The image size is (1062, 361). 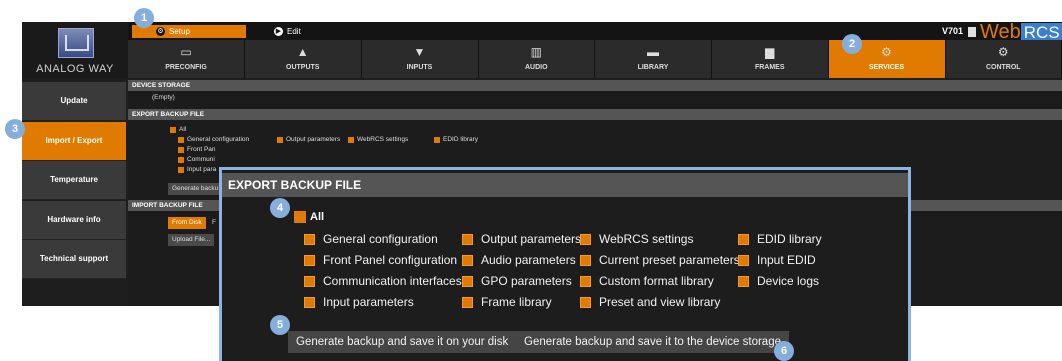 I want to click on export-header: EXPORT BACKUP FILE, so click(x=595, y=114).